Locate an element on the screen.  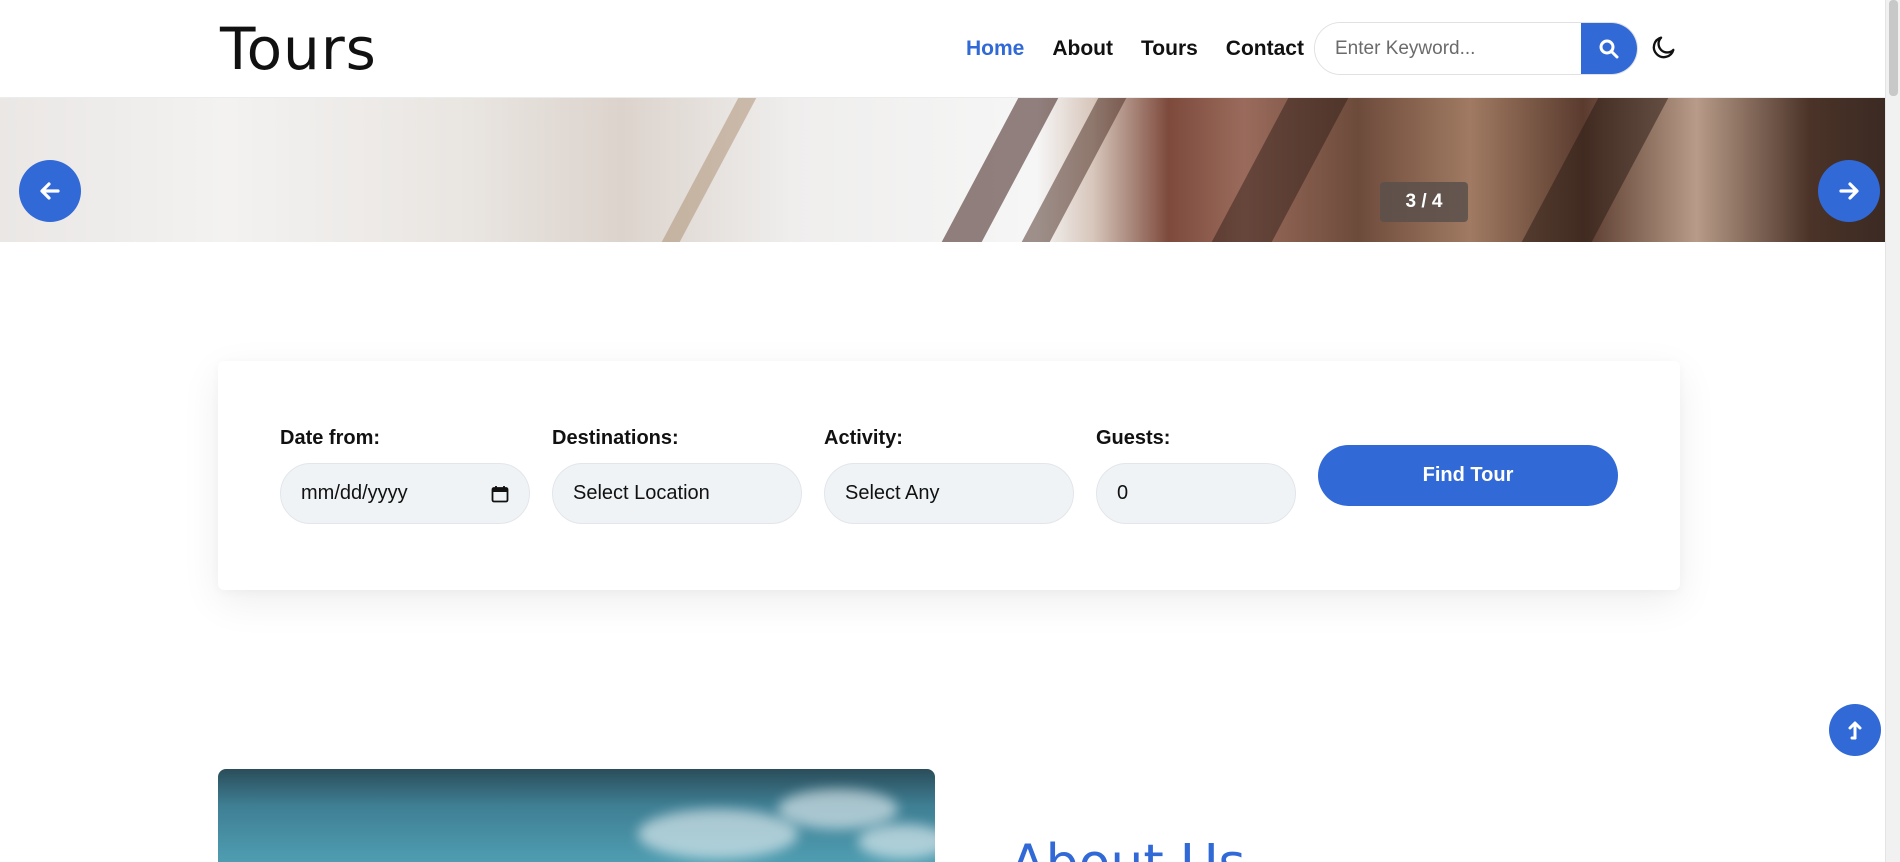
destination-field: Destinations: Select Location is located at coordinates (677, 475).